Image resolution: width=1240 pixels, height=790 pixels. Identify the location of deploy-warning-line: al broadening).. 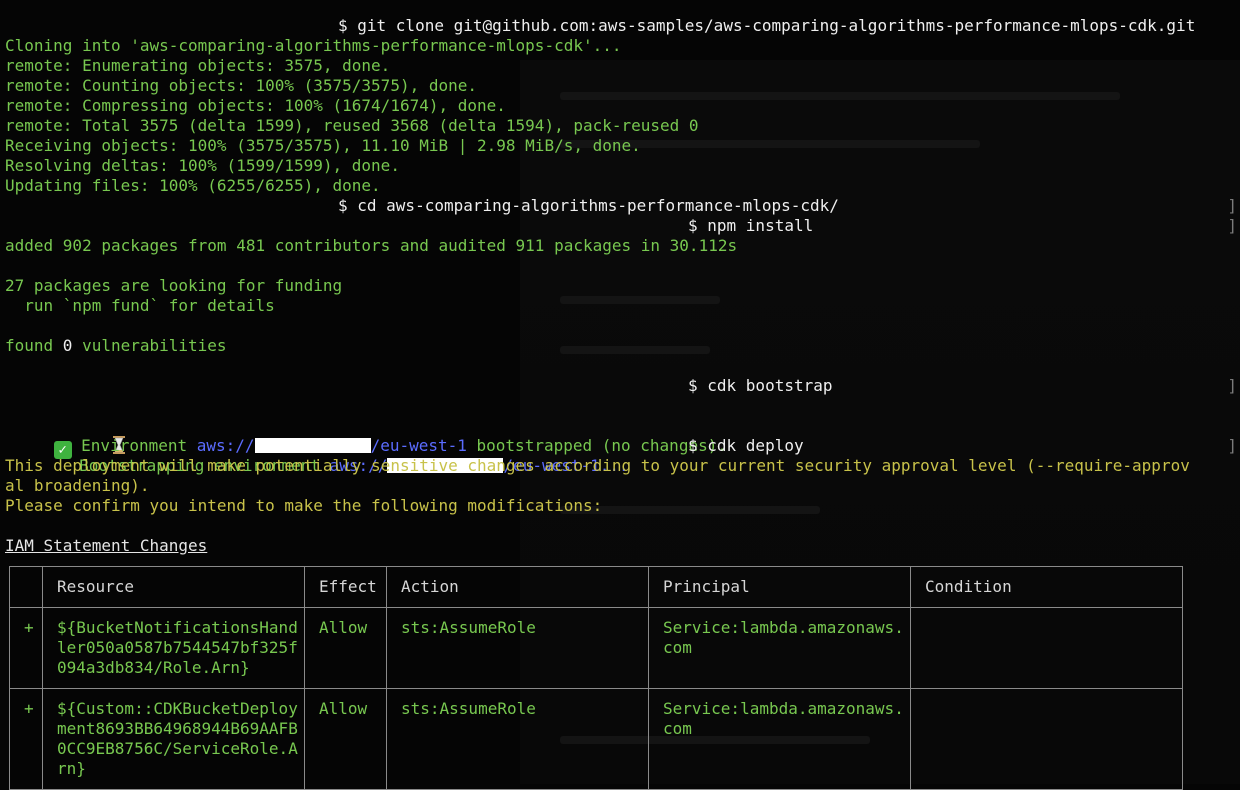
(77, 485).